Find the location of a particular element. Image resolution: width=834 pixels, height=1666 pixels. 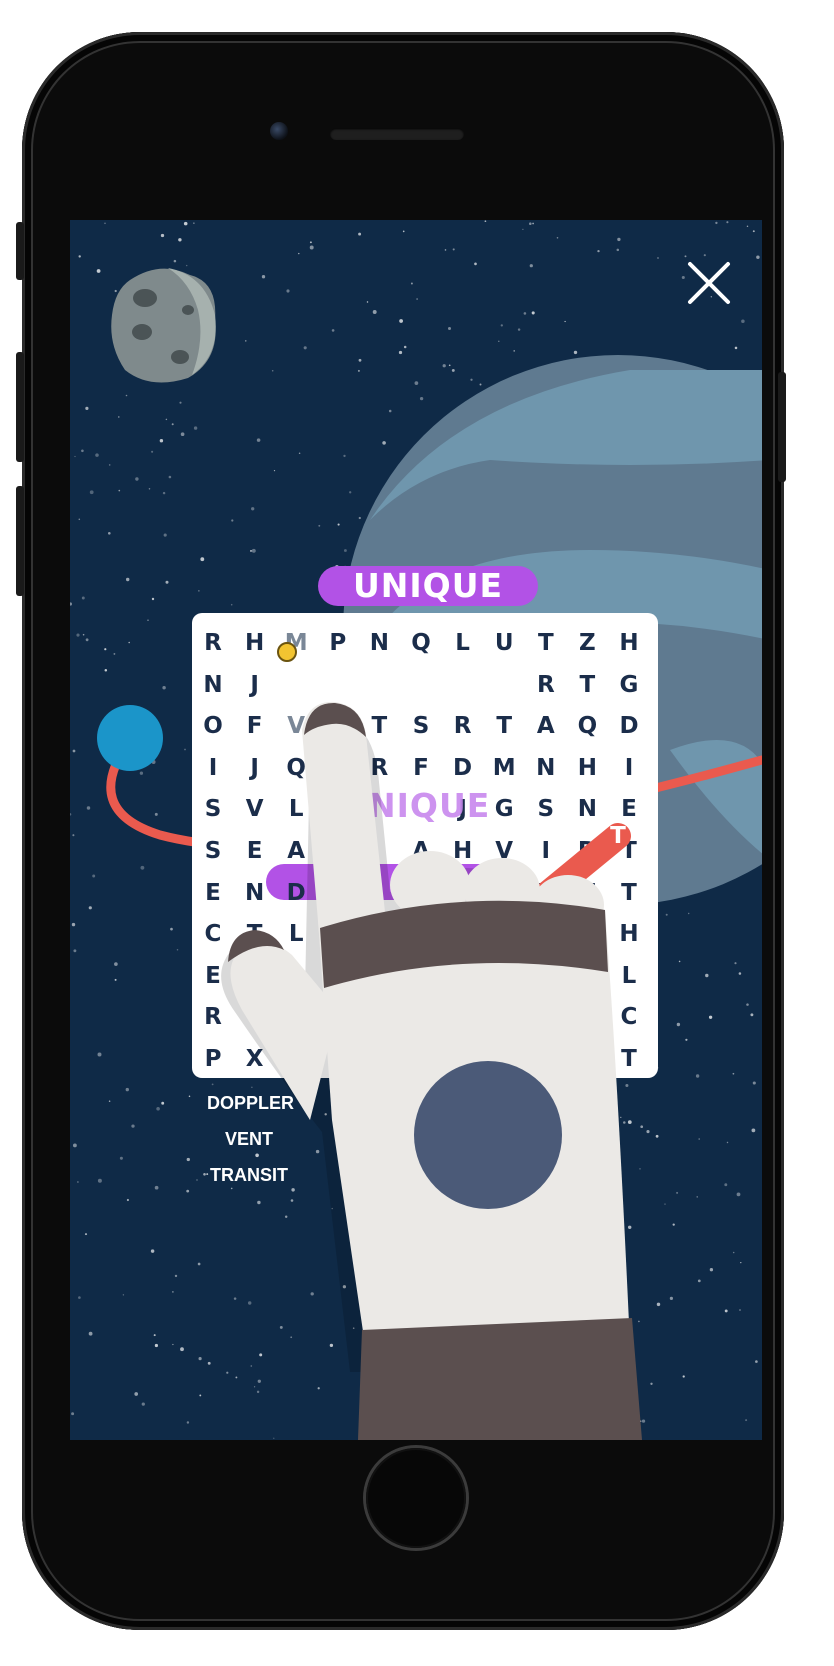

home-button is located at coordinates (416, 1498).